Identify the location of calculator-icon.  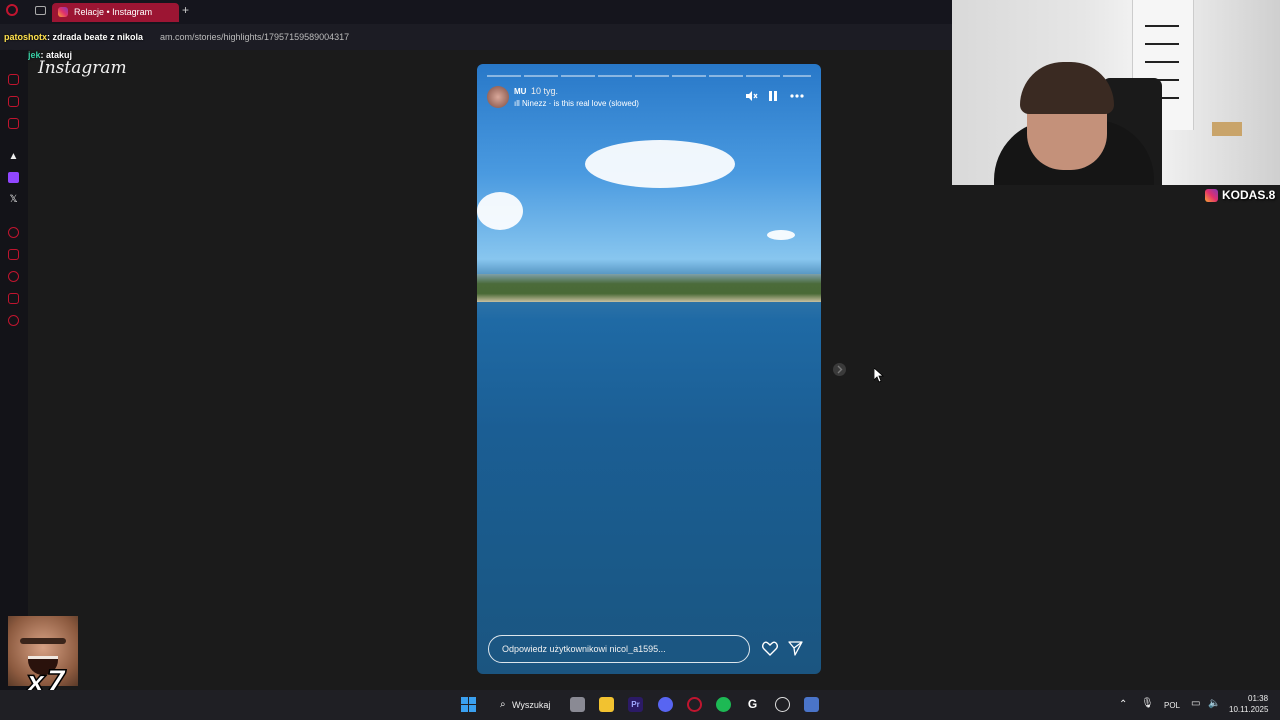
(811, 704).